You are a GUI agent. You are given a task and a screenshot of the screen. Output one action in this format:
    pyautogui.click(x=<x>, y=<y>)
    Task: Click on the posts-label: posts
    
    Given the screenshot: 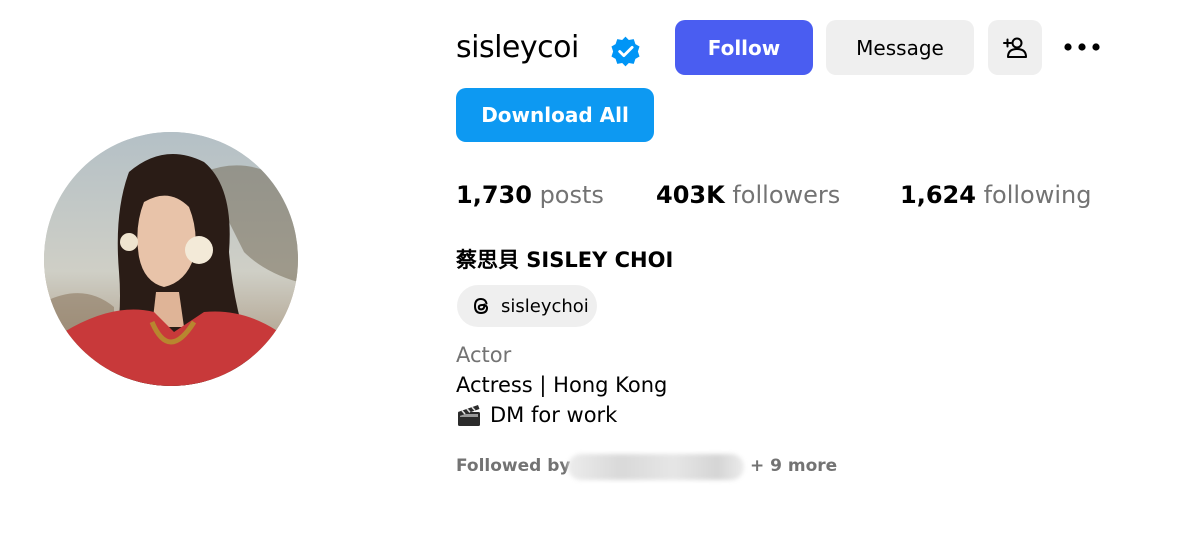 What is the action you would take?
    pyautogui.click(x=571, y=195)
    